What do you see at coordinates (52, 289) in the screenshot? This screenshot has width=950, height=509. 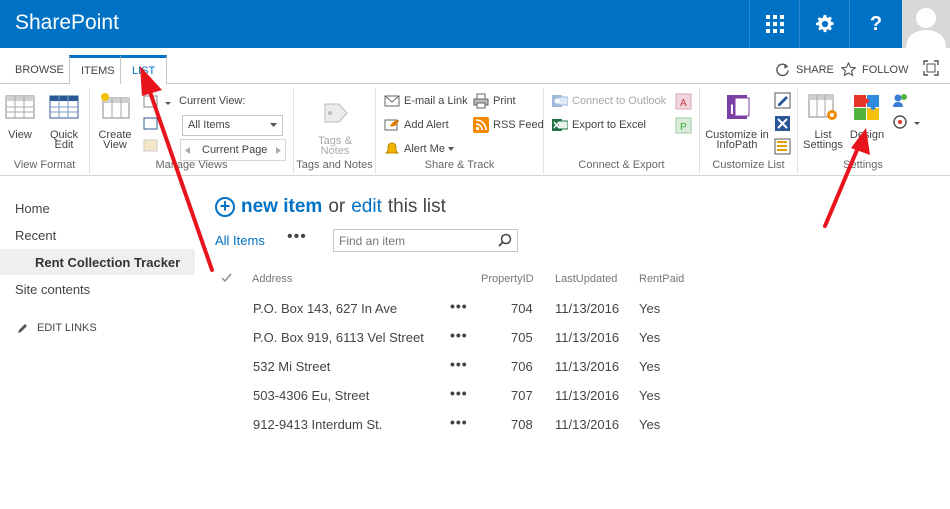 I see `nav-site-contents: Site contents` at bounding box center [52, 289].